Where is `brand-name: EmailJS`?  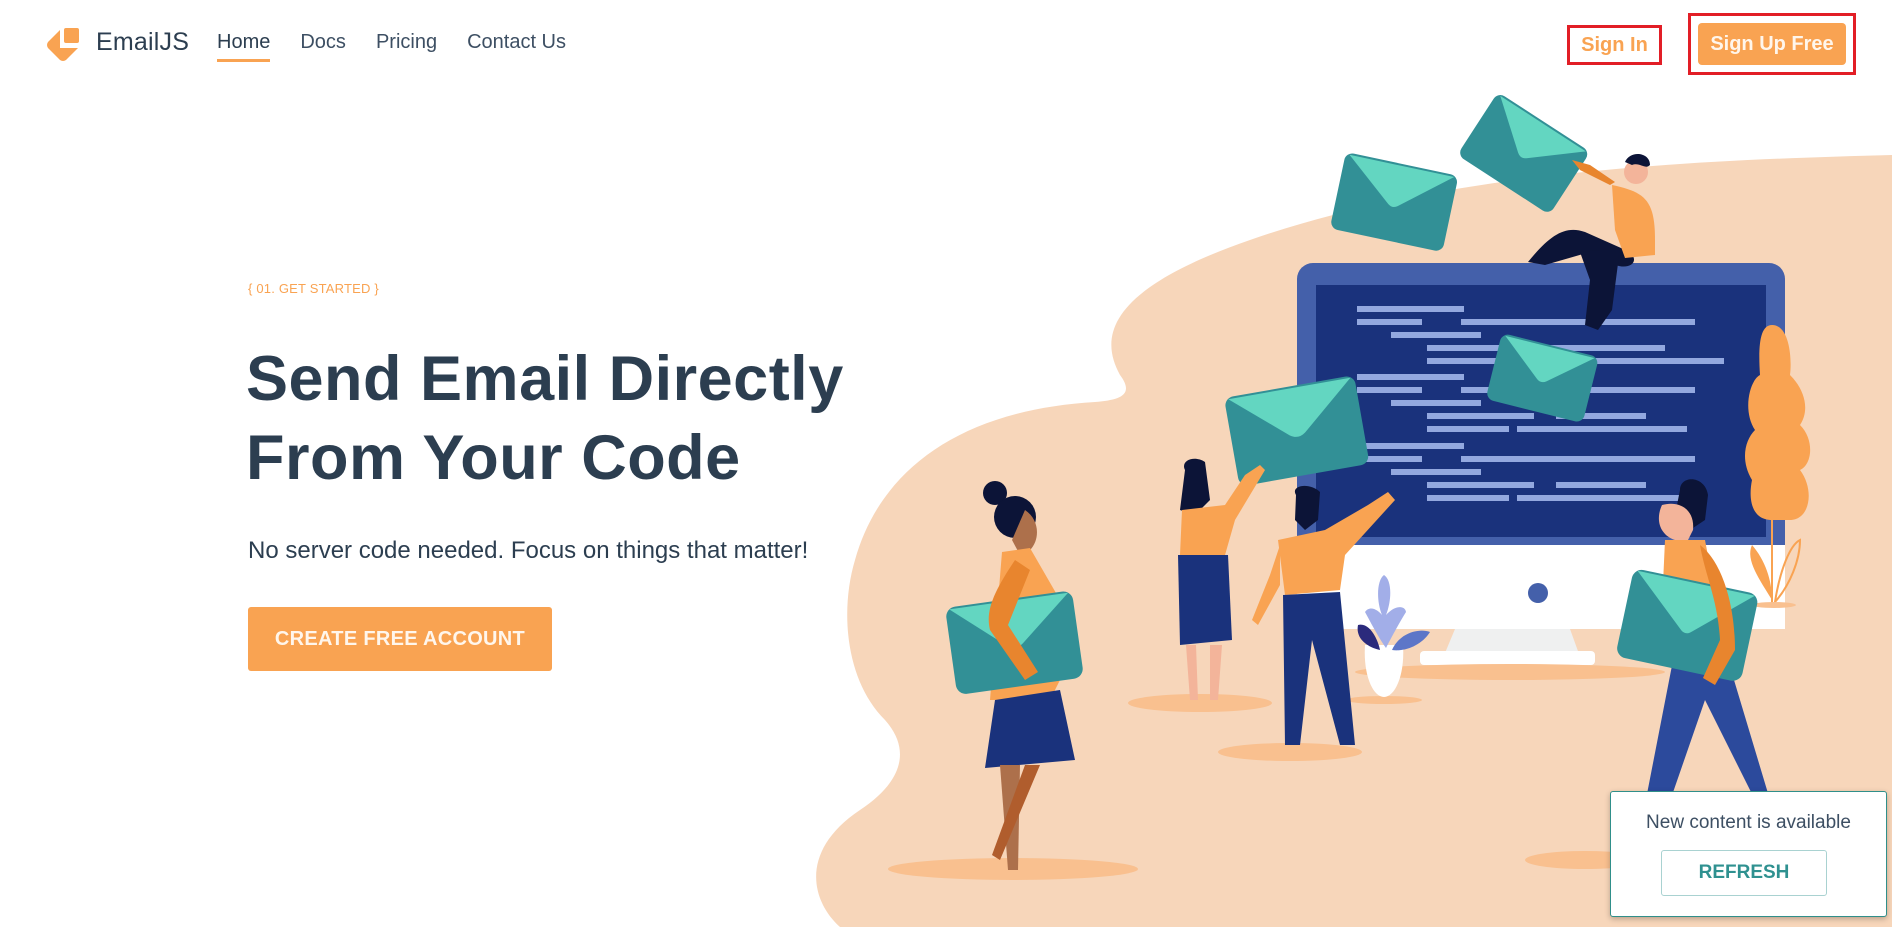
brand-name: EmailJS is located at coordinates (142, 42).